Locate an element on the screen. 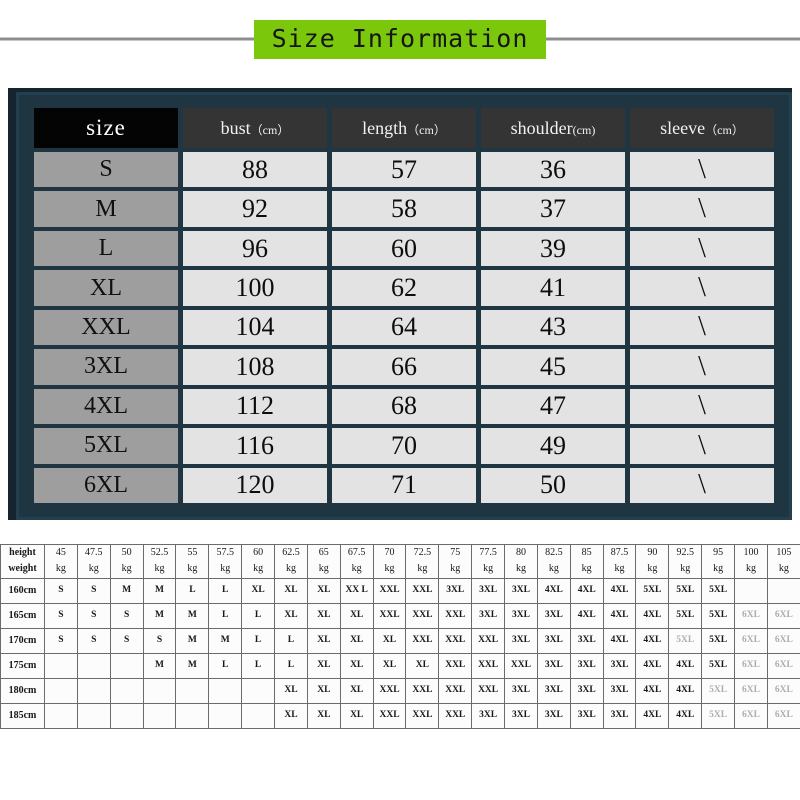 The height and width of the screenshot is (800, 800). shoulder-value: 43 is located at coordinates (553, 327).